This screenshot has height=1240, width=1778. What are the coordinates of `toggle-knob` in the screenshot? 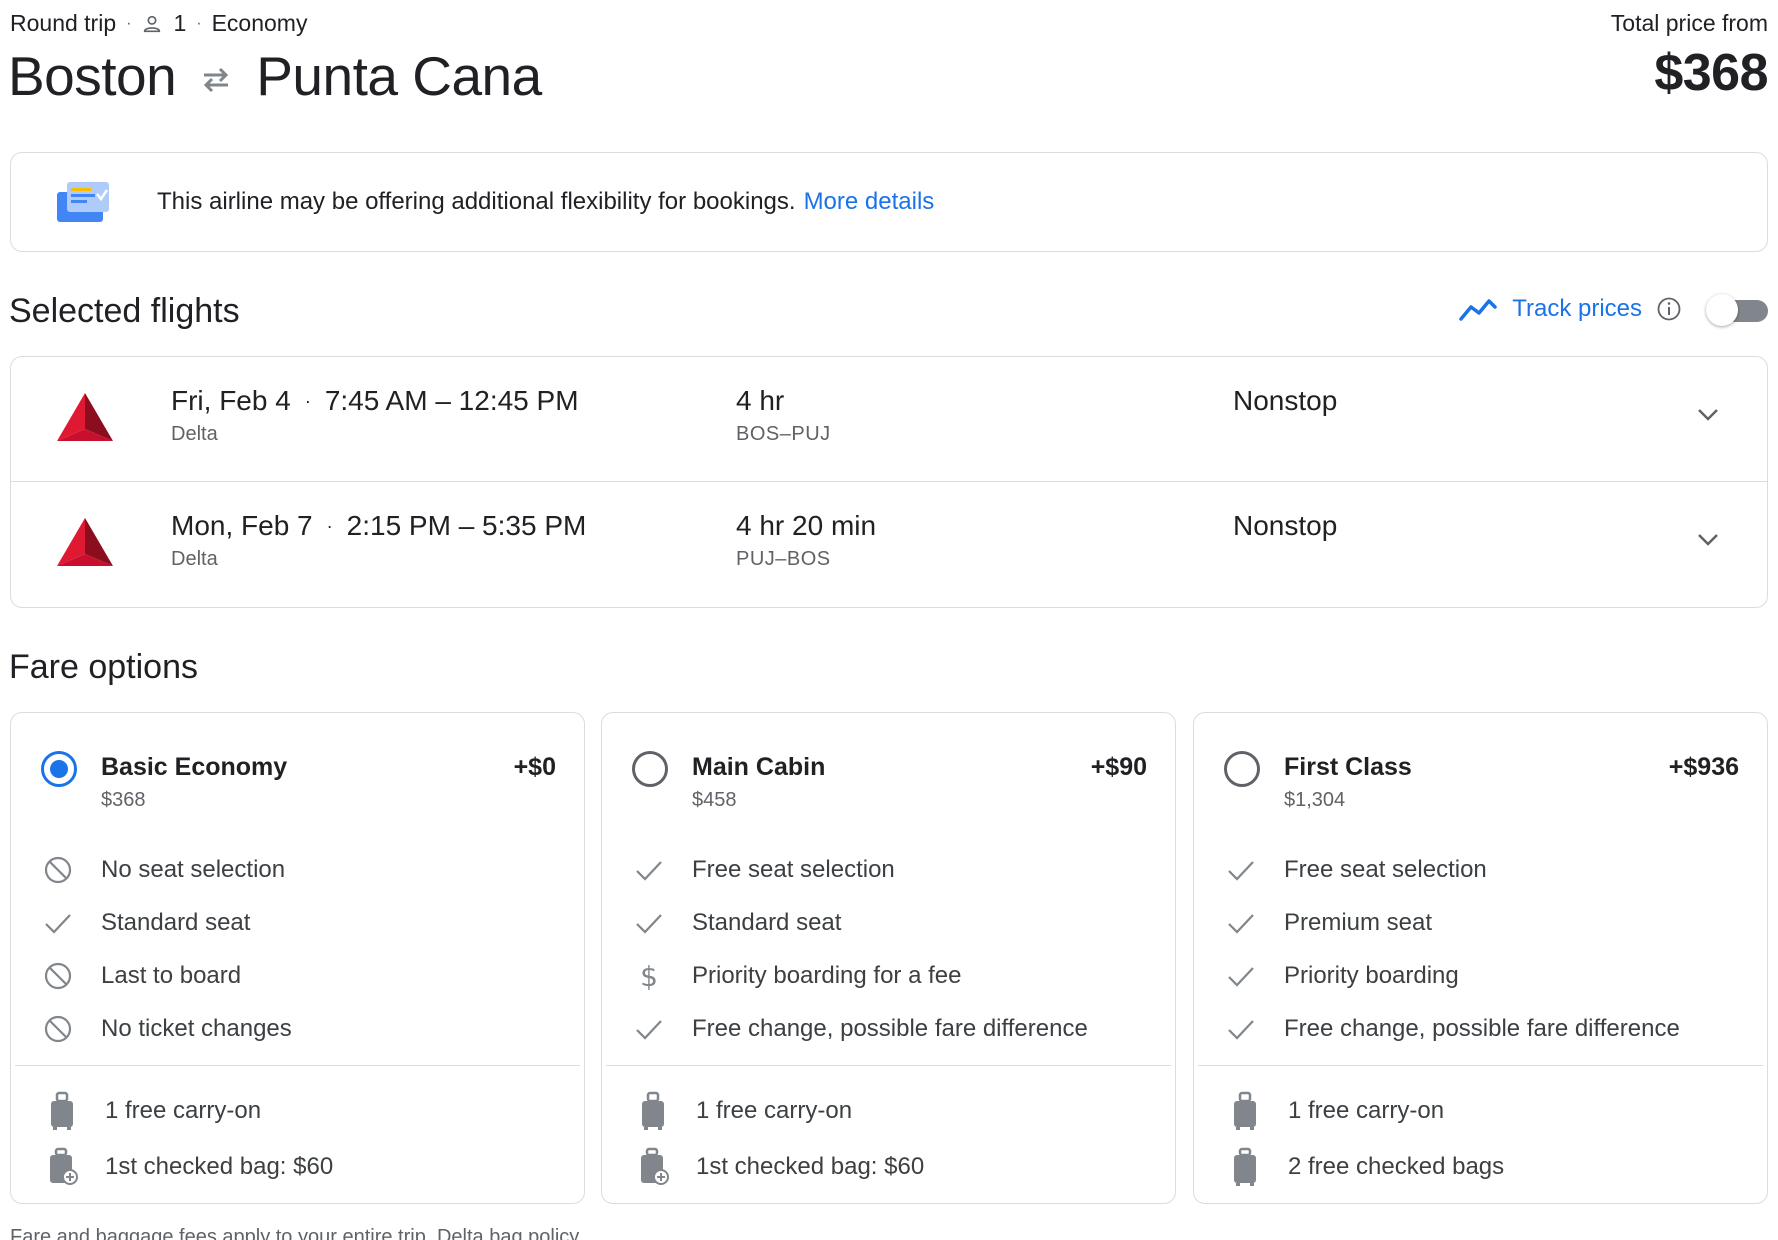 It's located at (1722, 310).